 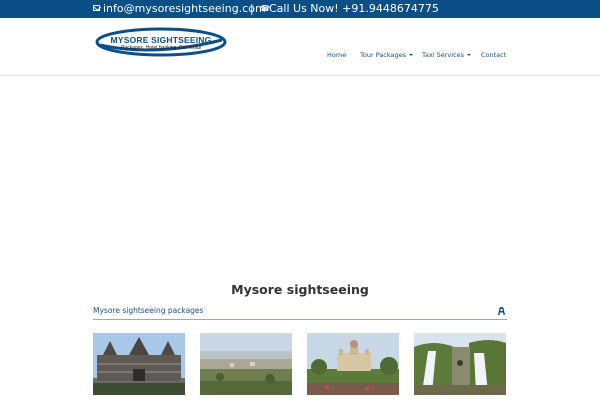 I want to click on section-title: Mysore sightseeing packages, so click(x=148, y=310).